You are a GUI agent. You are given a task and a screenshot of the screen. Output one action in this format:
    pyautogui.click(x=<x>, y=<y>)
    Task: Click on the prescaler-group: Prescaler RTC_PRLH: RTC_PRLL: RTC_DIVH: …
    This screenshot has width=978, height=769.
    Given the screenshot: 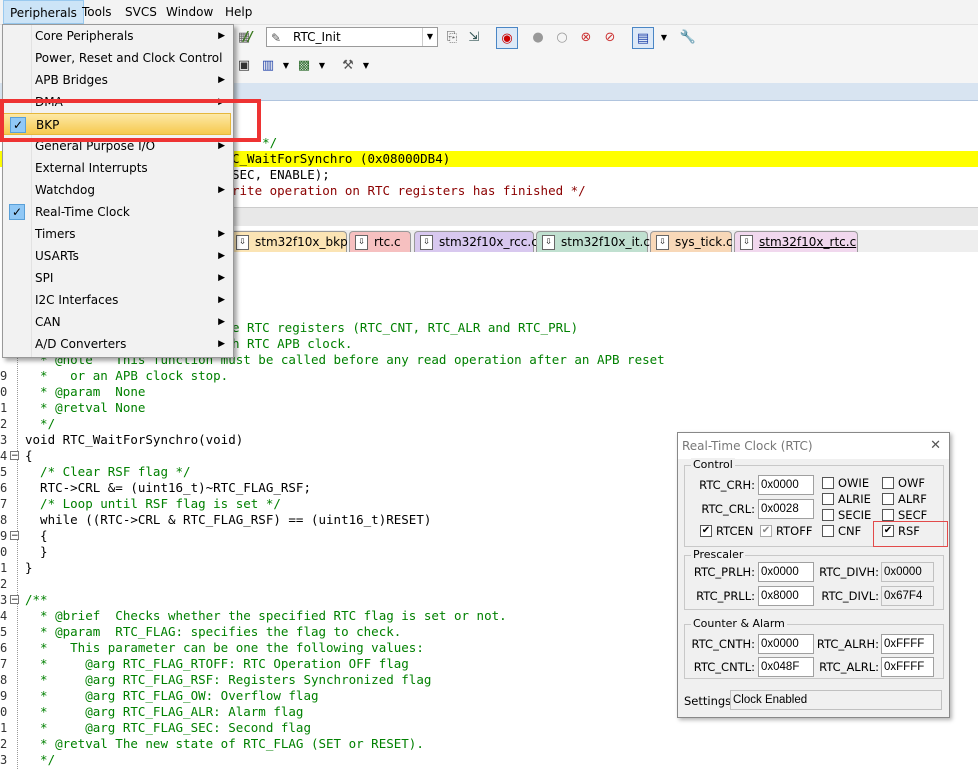 What is the action you would take?
    pyautogui.click(x=814, y=579)
    